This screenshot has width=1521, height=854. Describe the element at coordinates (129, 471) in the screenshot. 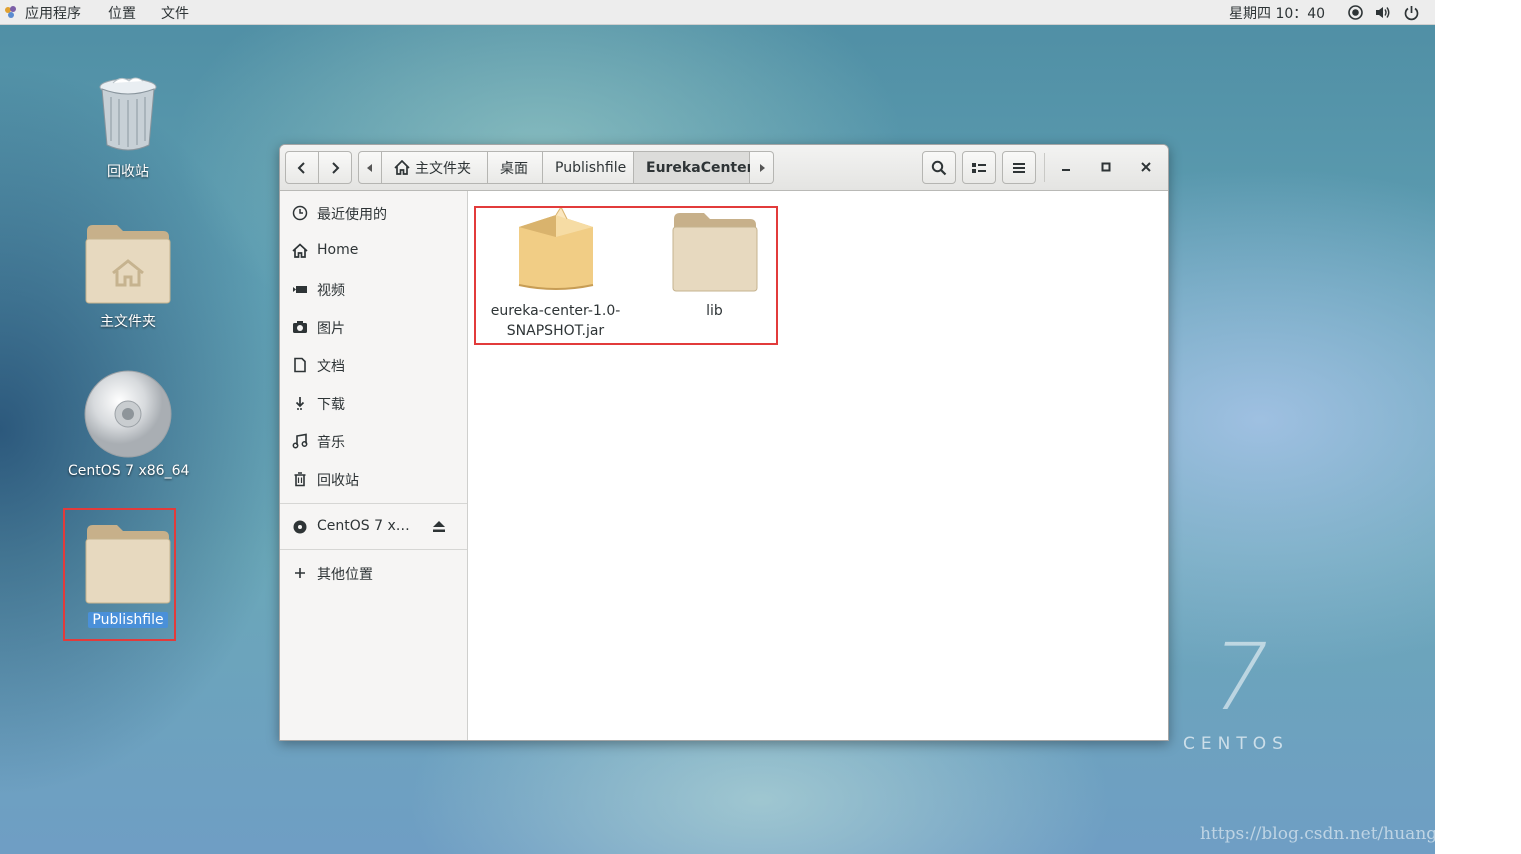

I see `dvd-label: CentOS 7 x86_64` at that location.